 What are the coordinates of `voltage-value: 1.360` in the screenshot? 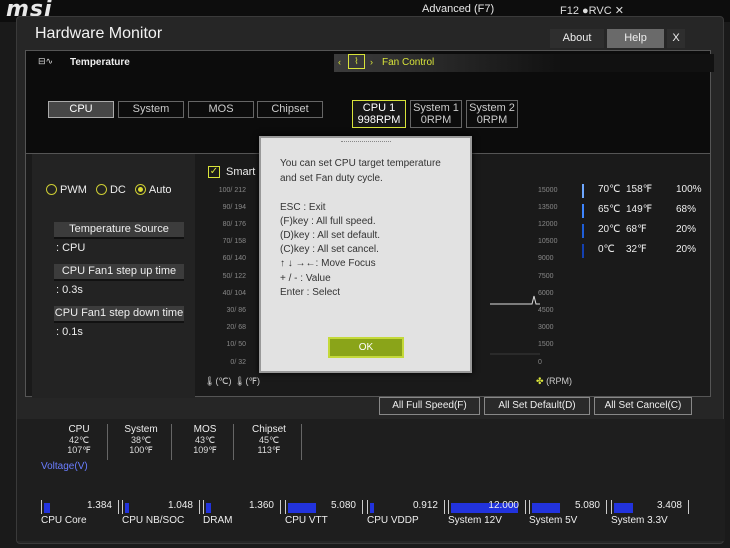 It's located at (261, 505).